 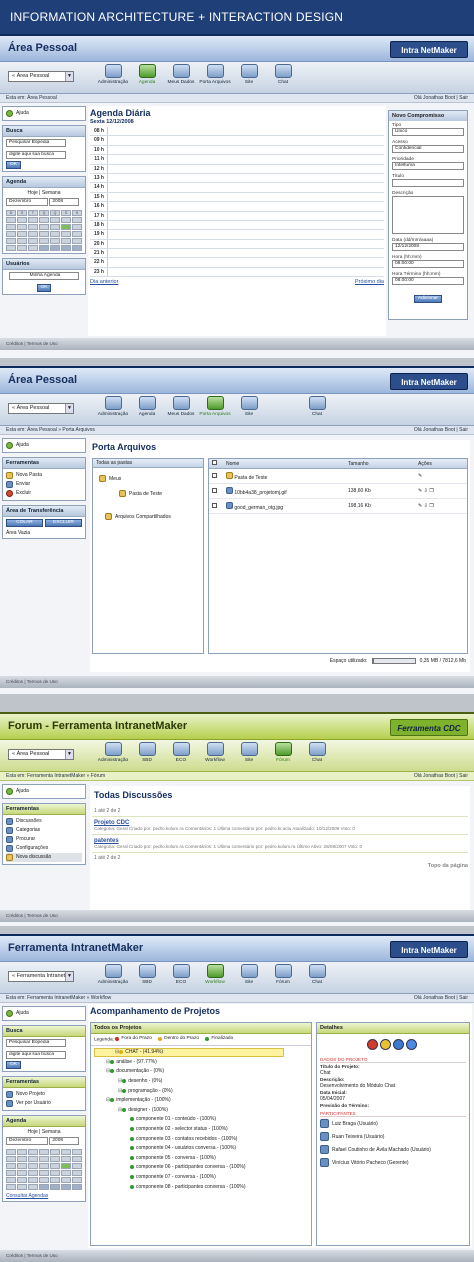 I want to click on share-project-icon, so click(x=411, y=1044).